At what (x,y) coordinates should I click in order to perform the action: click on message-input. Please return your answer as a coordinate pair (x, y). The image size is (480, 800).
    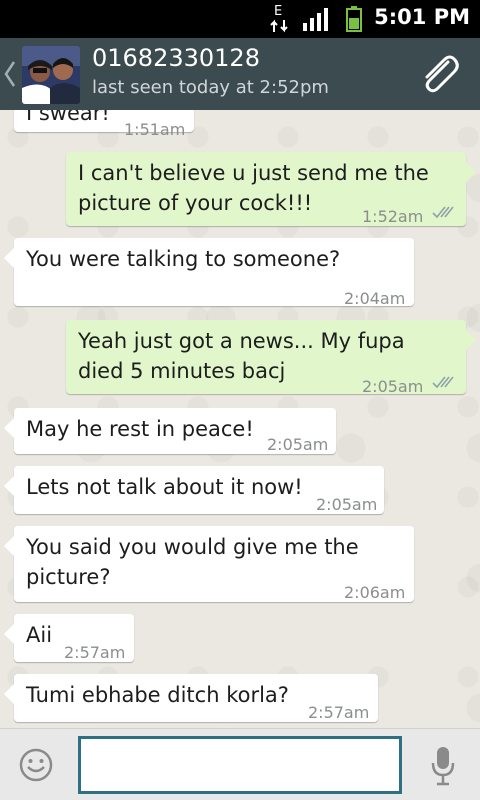
    Looking at the image, I should click on (240, 765).